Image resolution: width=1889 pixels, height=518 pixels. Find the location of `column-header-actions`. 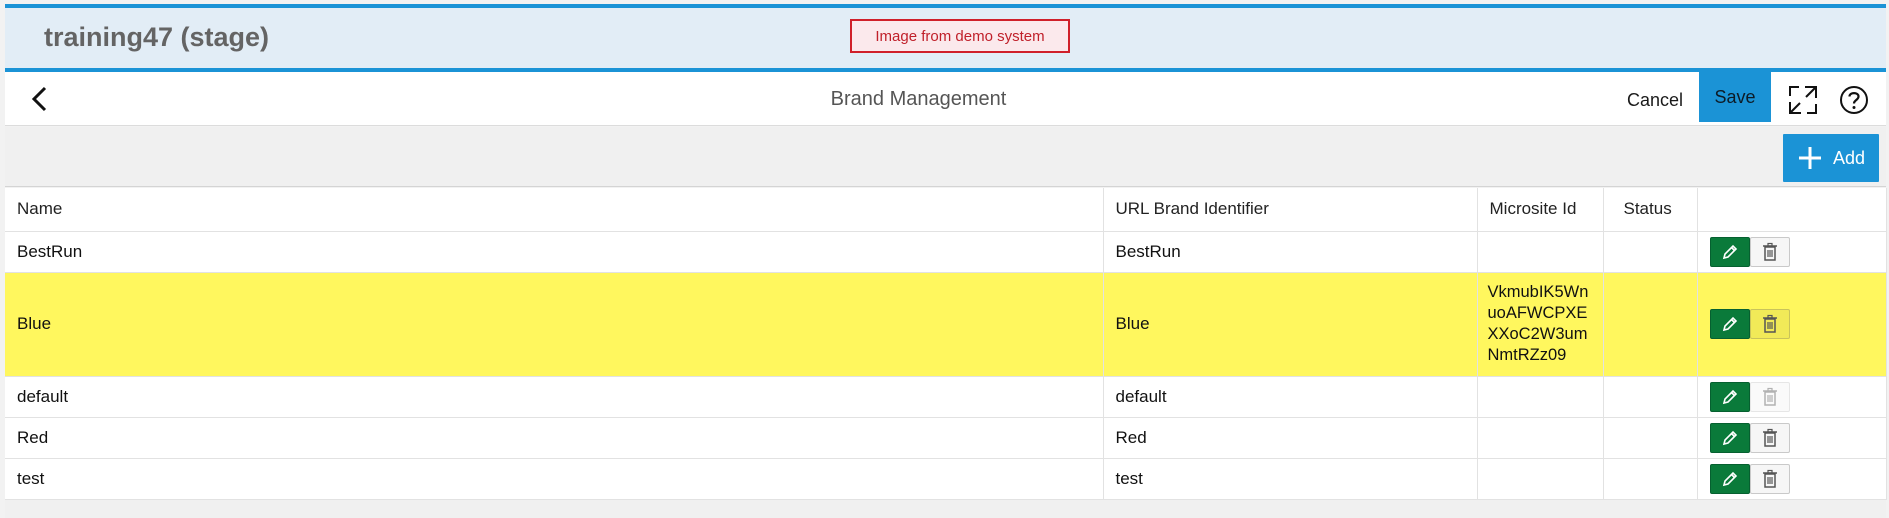

column-header-actions is located at coordinates (1792, 210).